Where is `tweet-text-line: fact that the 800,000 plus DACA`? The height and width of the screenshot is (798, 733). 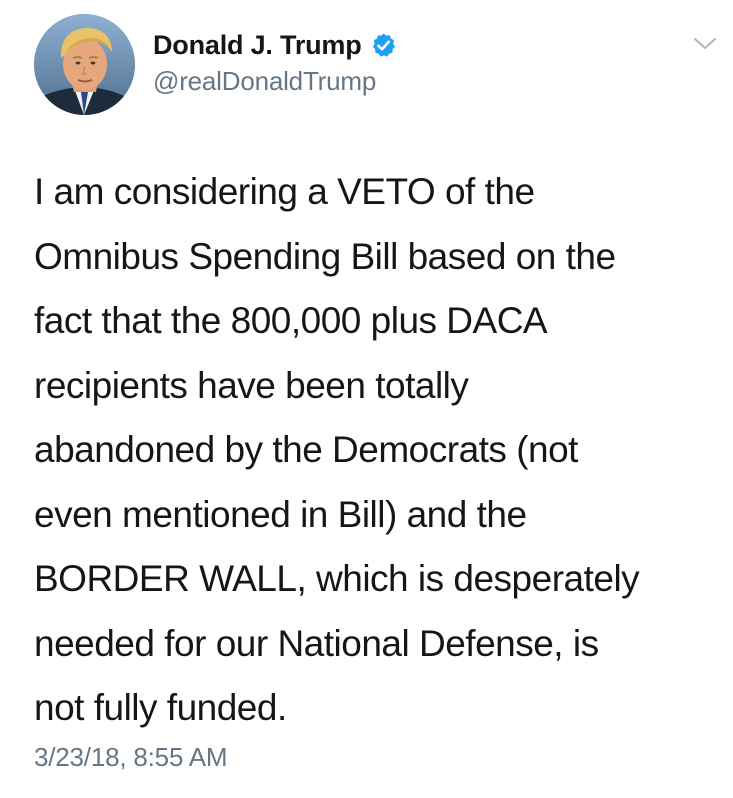
tweet-text-line: fact that the 800,000 plus DACA is located at coordinates (291, 320).